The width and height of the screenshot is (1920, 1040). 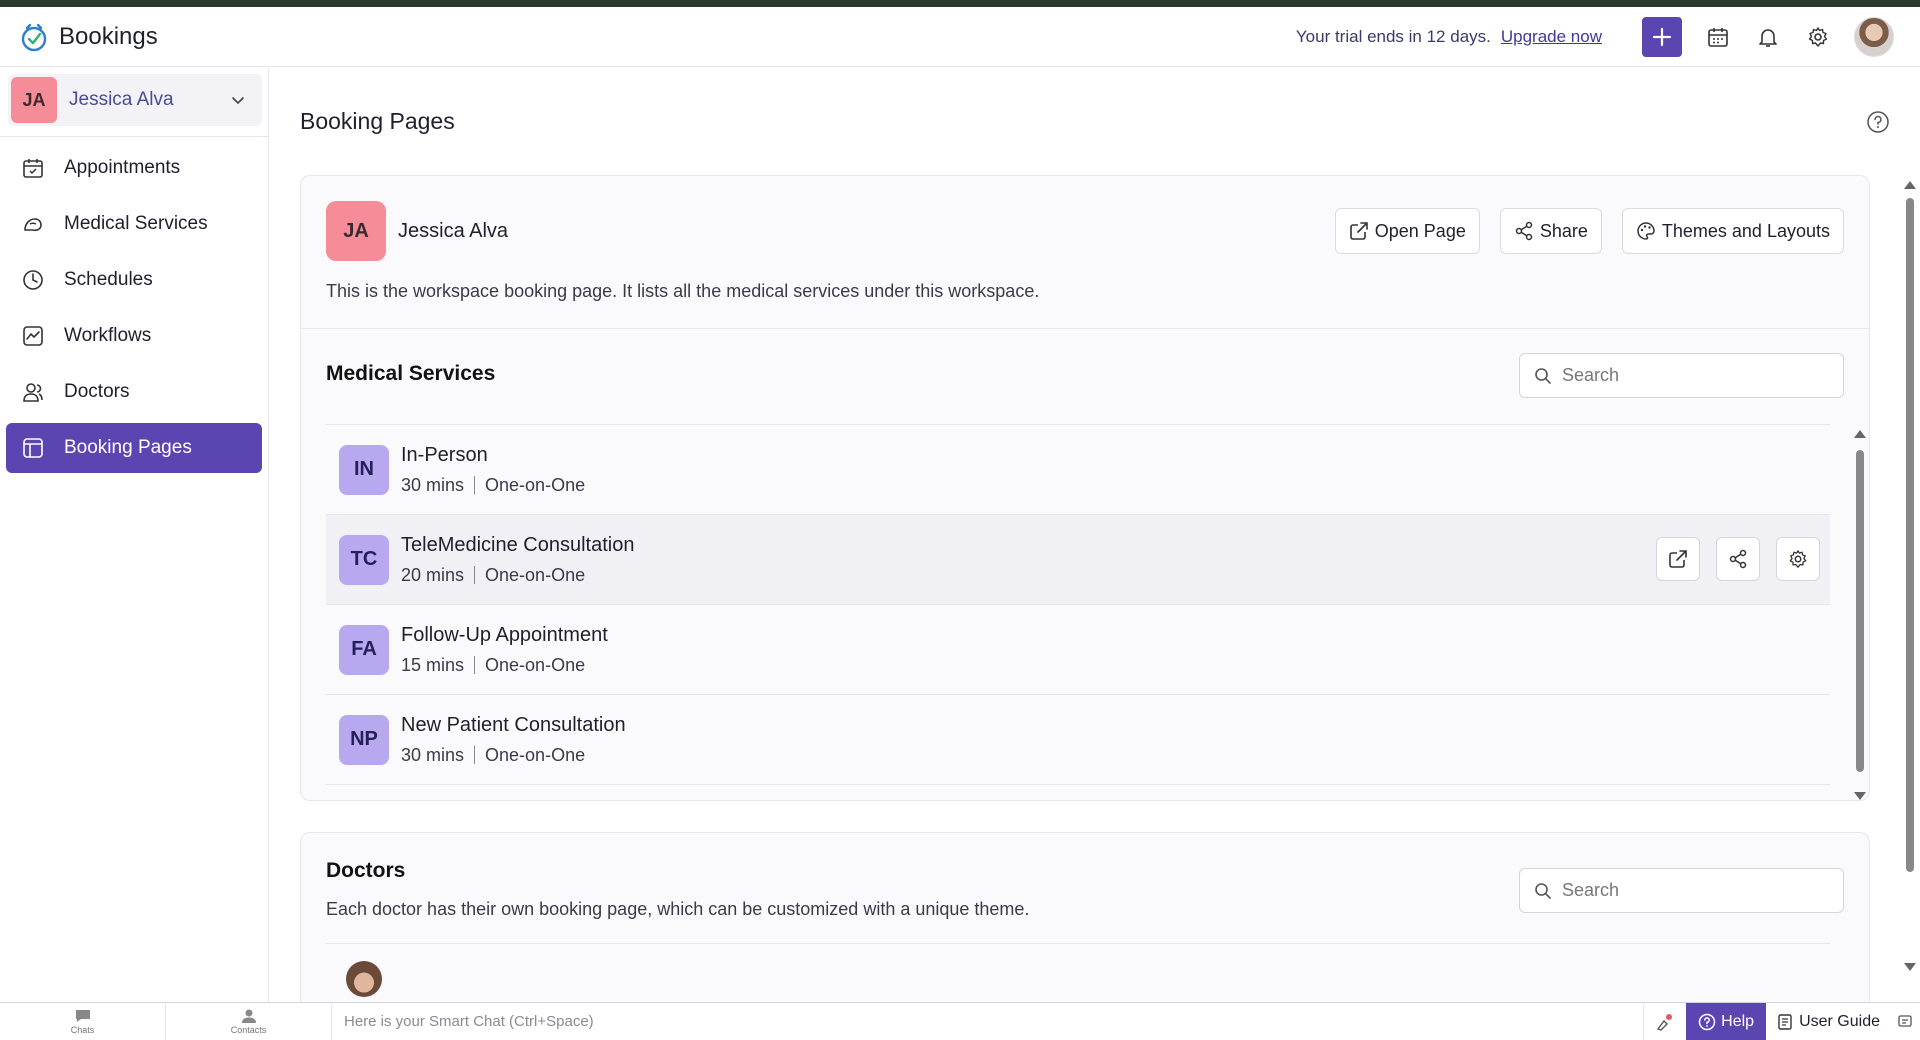 I want to click on top-strip, so click(x=960, y=3).